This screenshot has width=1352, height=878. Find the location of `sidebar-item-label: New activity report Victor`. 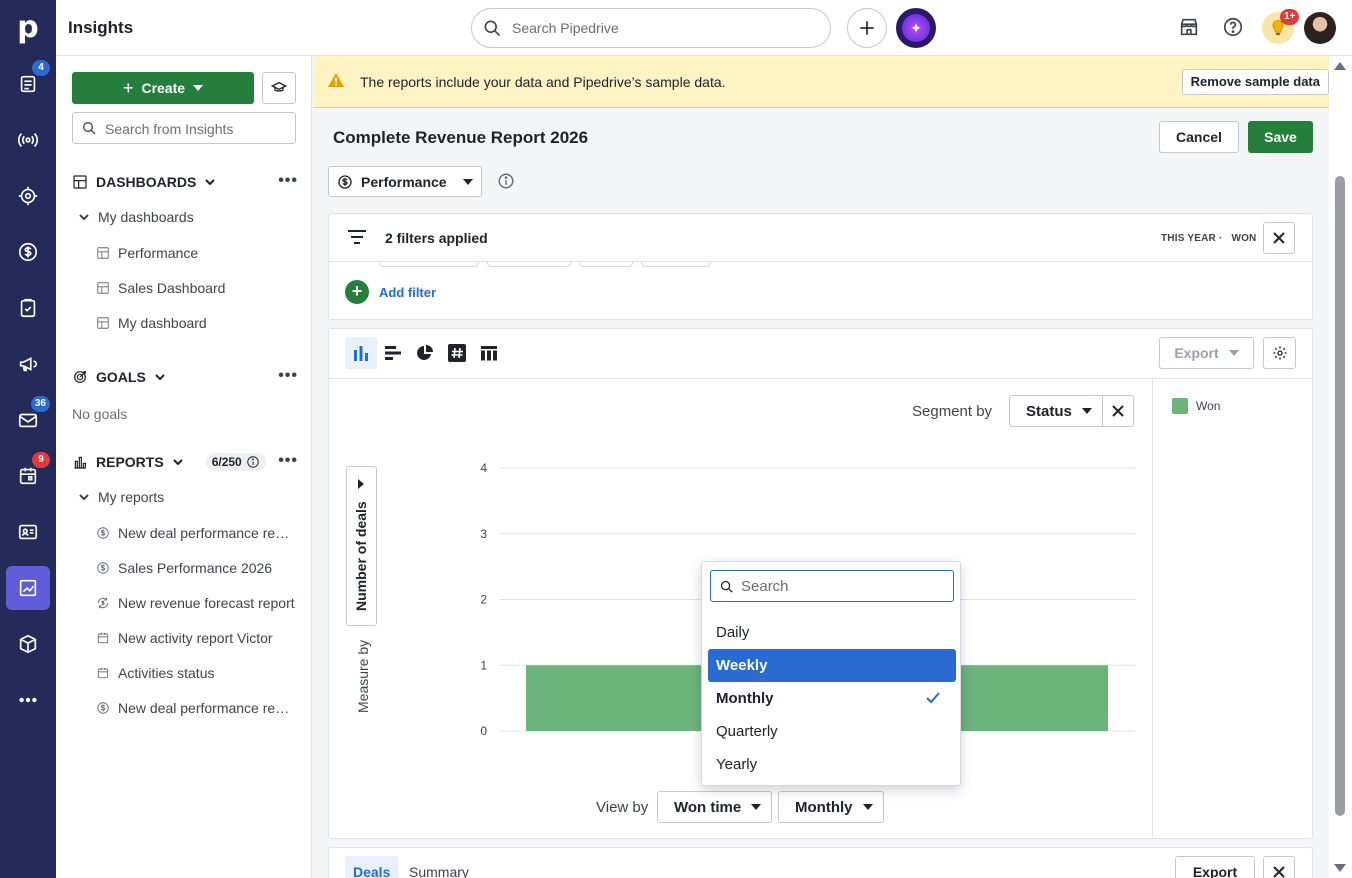

sidebar-item-label: New activity report Victor is located at coordinates (195, 638).